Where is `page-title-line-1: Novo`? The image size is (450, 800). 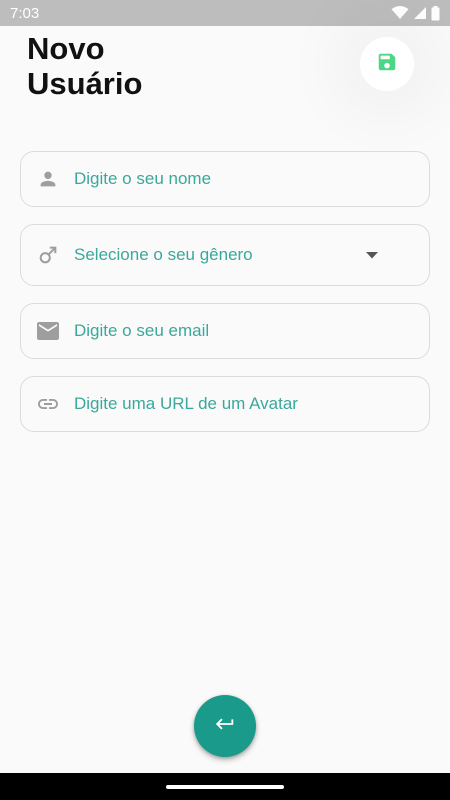
page-title-line-1: Novo is located at coordinates (66, 48).